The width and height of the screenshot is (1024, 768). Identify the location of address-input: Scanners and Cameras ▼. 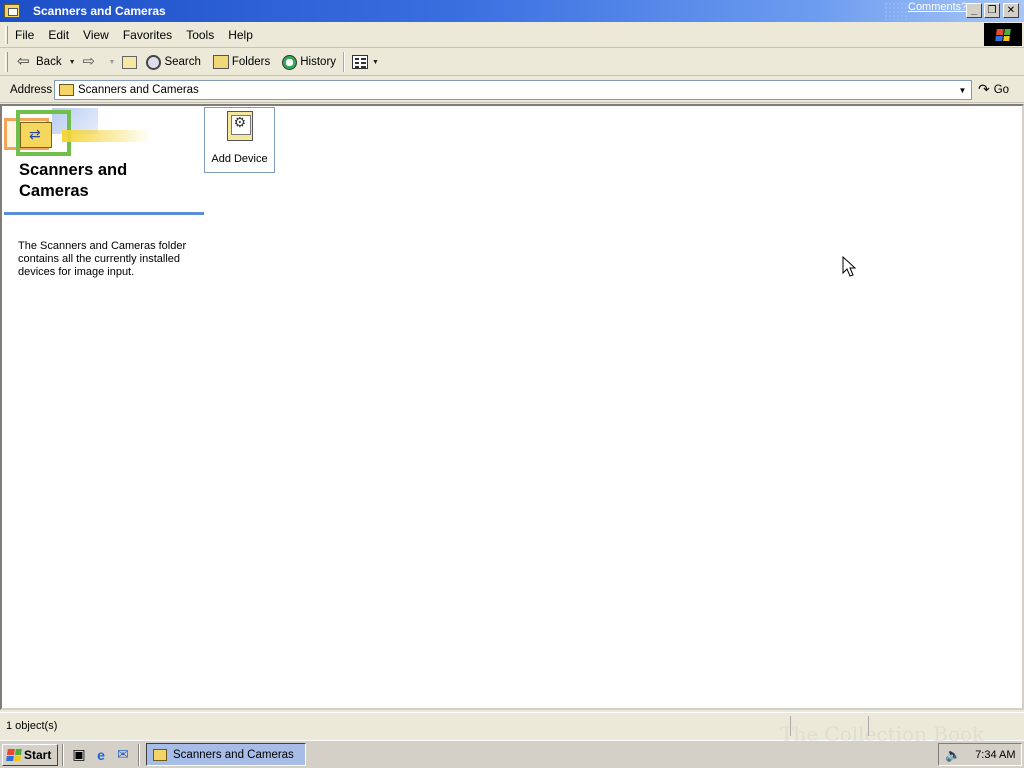
(513, 90).